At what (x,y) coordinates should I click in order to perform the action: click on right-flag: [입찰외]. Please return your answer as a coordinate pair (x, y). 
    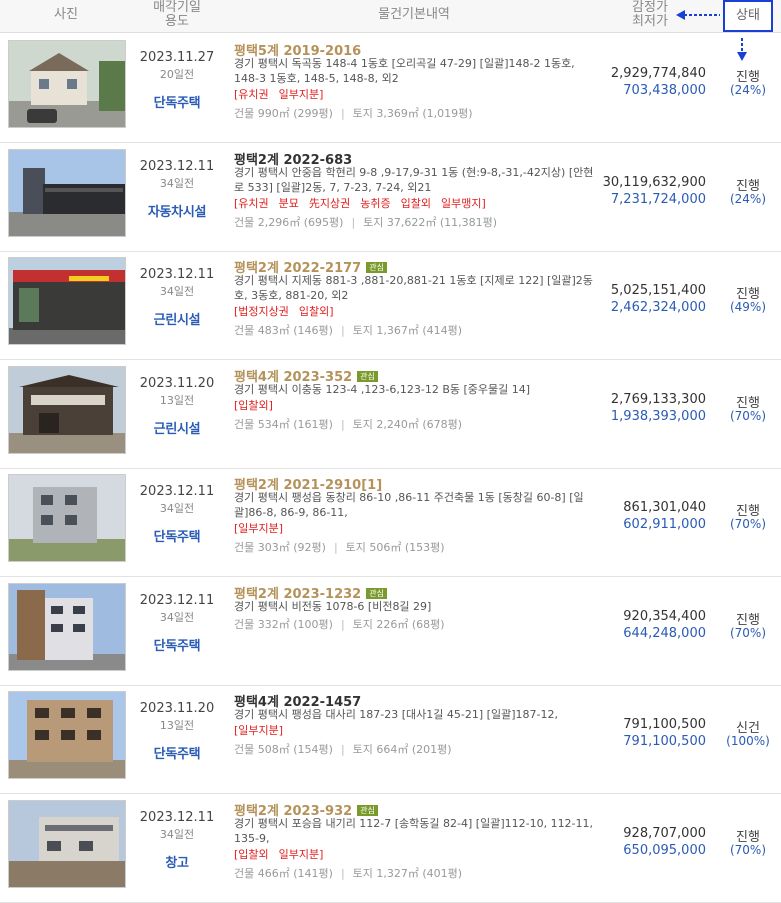
    Looking at the image, I should click on (253, 405).